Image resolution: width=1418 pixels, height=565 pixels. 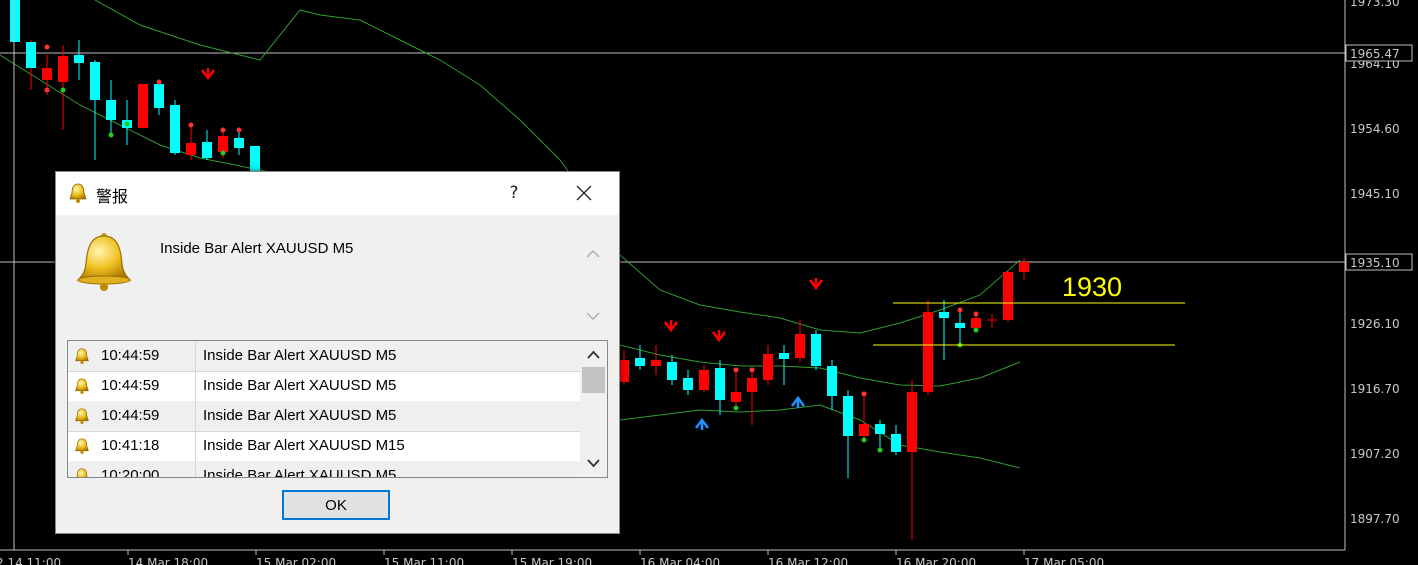 What do you see at coordinates (820, 436) in the screenshot?
I see `band-lower` at bounding box center [820, 436].